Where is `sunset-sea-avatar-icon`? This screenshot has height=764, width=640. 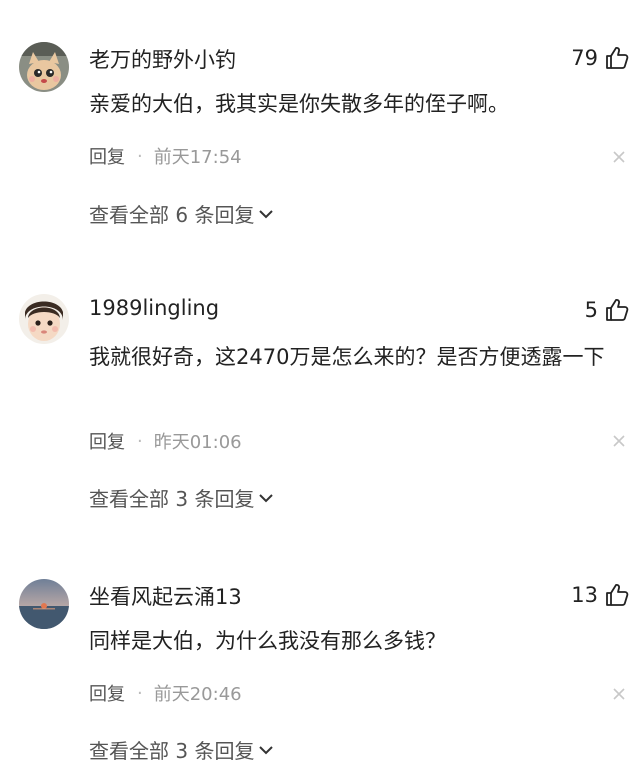 sunset-sea-avatar-icon is located at coordinates (44, 604).